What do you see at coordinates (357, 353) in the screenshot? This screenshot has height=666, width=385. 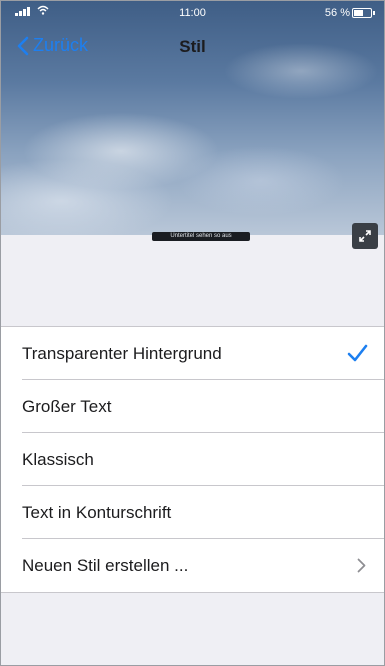 I see `checkmark-icon` at bounding box center [357, 353].